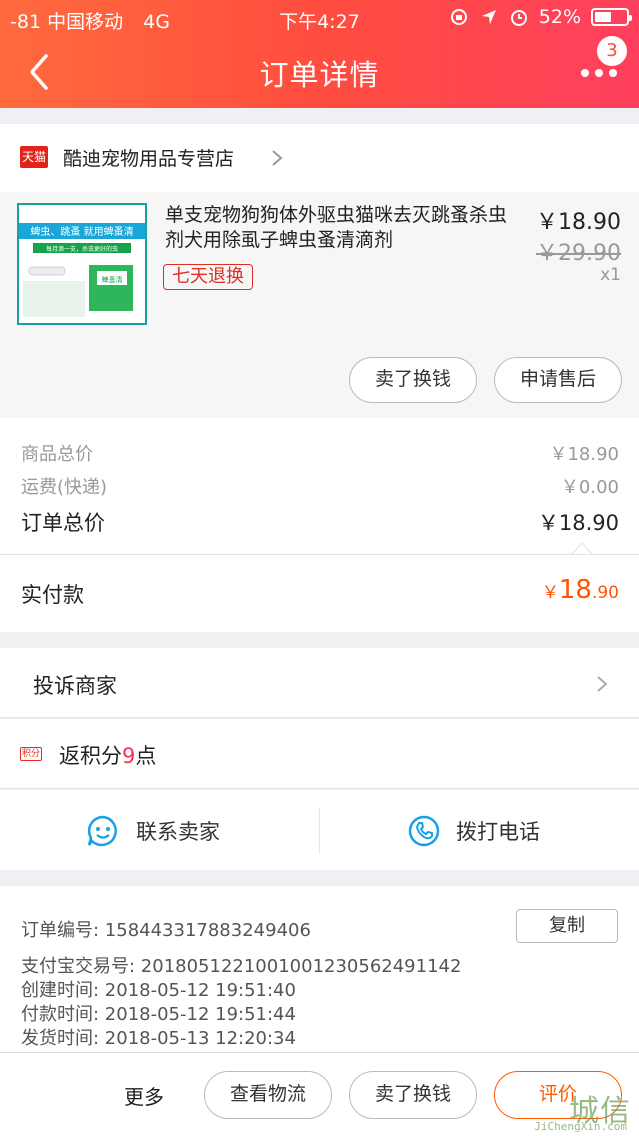 The width and height of the screenshot is (639, 1136). What do you see at coordinates (589, 487) in the screenshot?
I see `shipping-value: ￥0.00` at bounding box center [589, 487].